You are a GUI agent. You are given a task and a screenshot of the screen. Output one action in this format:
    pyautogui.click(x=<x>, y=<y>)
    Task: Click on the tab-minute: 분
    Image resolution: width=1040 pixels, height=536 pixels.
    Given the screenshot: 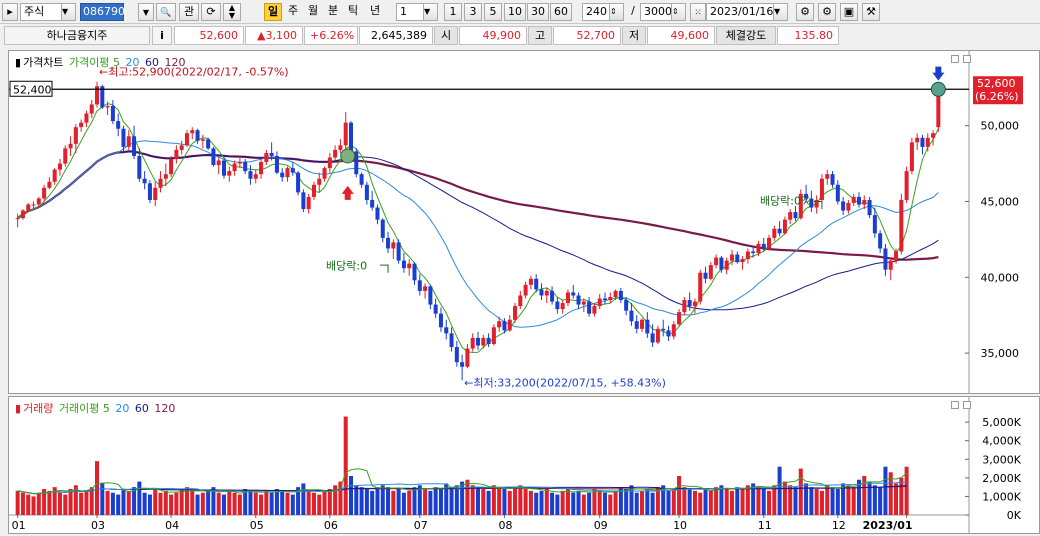 What is the action you would take?
    pyautogui.click(x=333, y=12)
    